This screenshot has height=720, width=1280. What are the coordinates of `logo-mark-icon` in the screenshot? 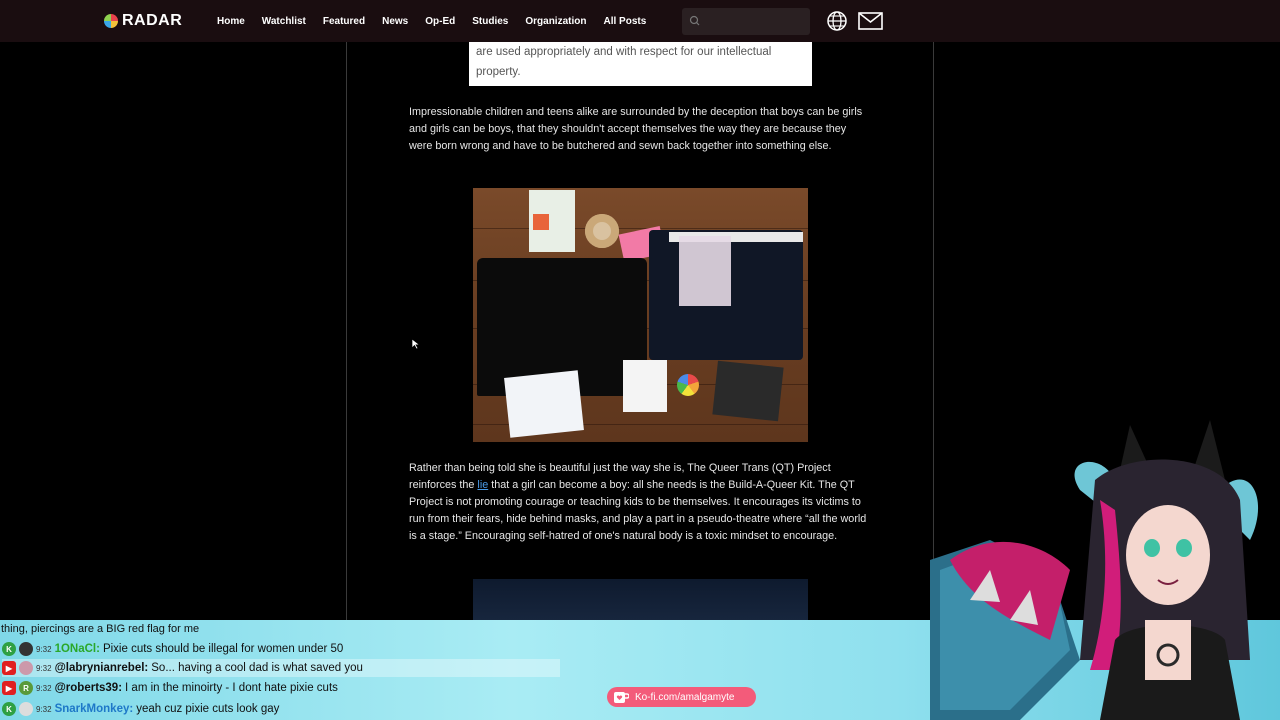 It's located at (111, 21).